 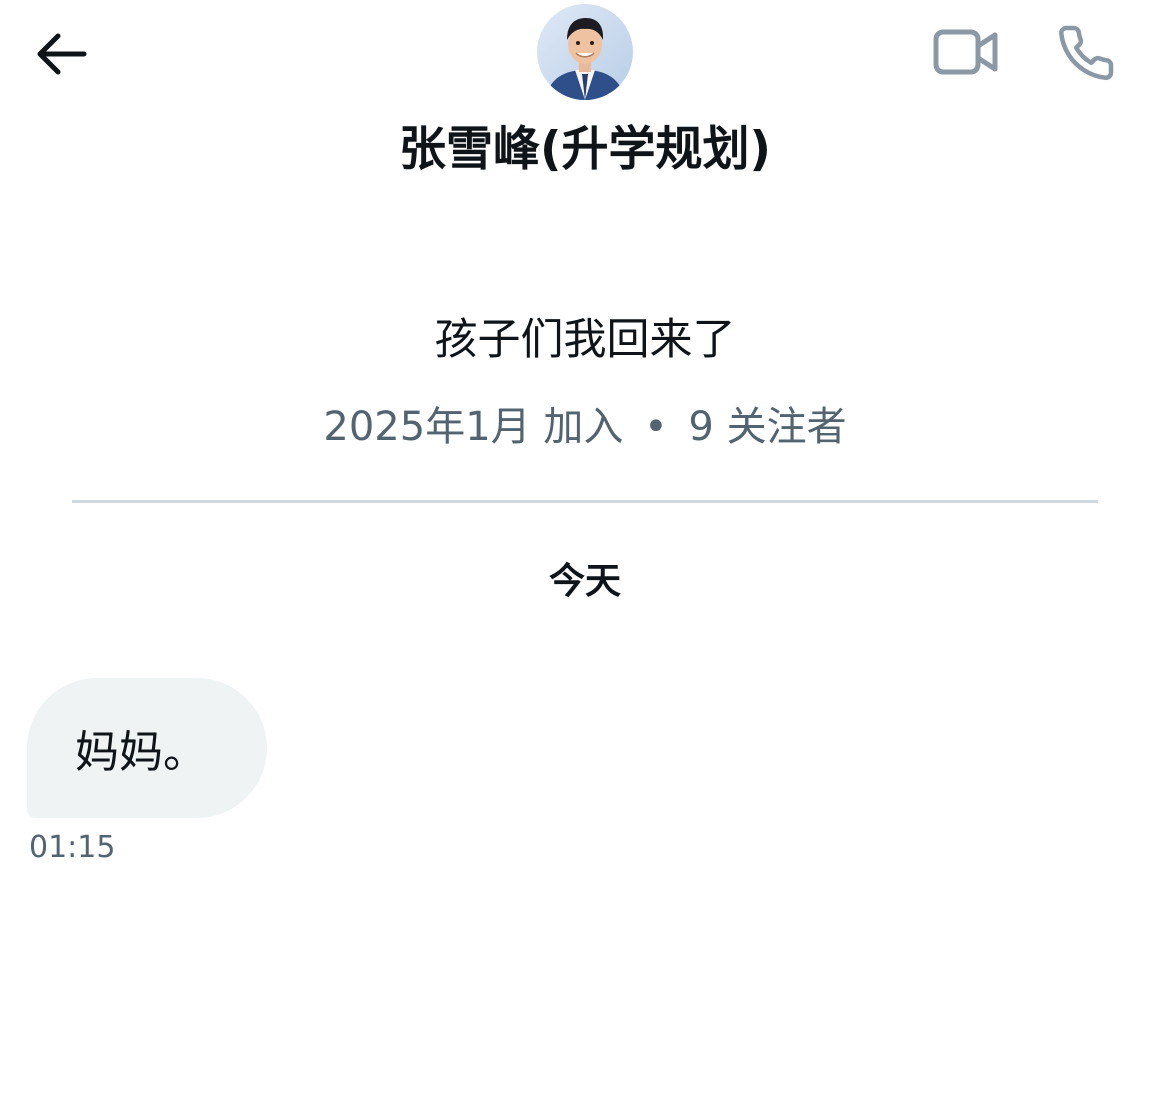 I want to click on join-date: 2025年1月 加入, so click(x=473, y=427).